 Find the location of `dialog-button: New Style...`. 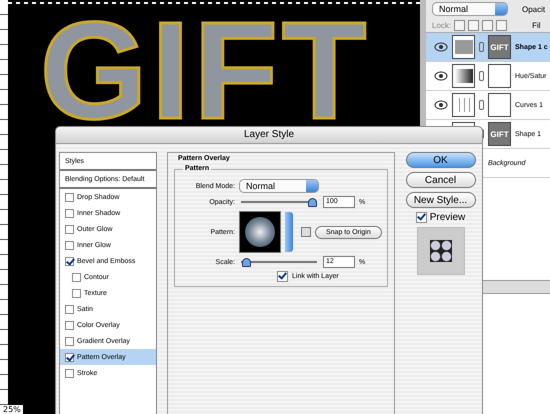

dialog-button: New Style... is located at coordinates (441, 200).